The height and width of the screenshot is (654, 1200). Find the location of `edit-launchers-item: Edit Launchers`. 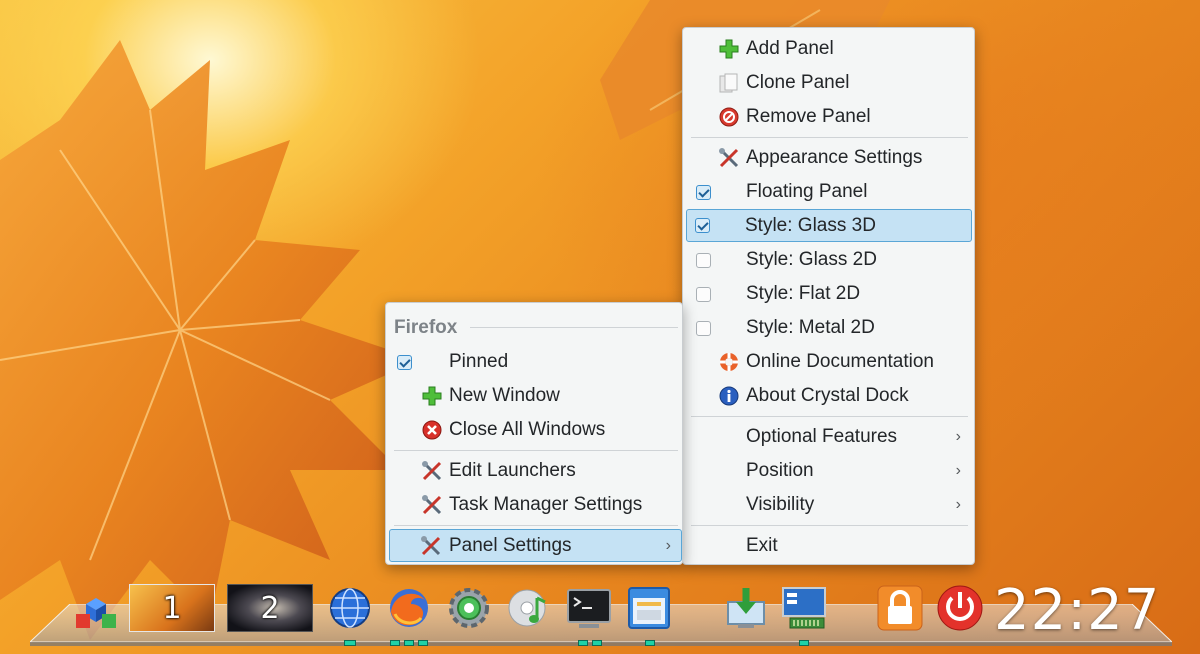

edit-launchers-item: Edit Launchers is located at coordinates (535, 471).